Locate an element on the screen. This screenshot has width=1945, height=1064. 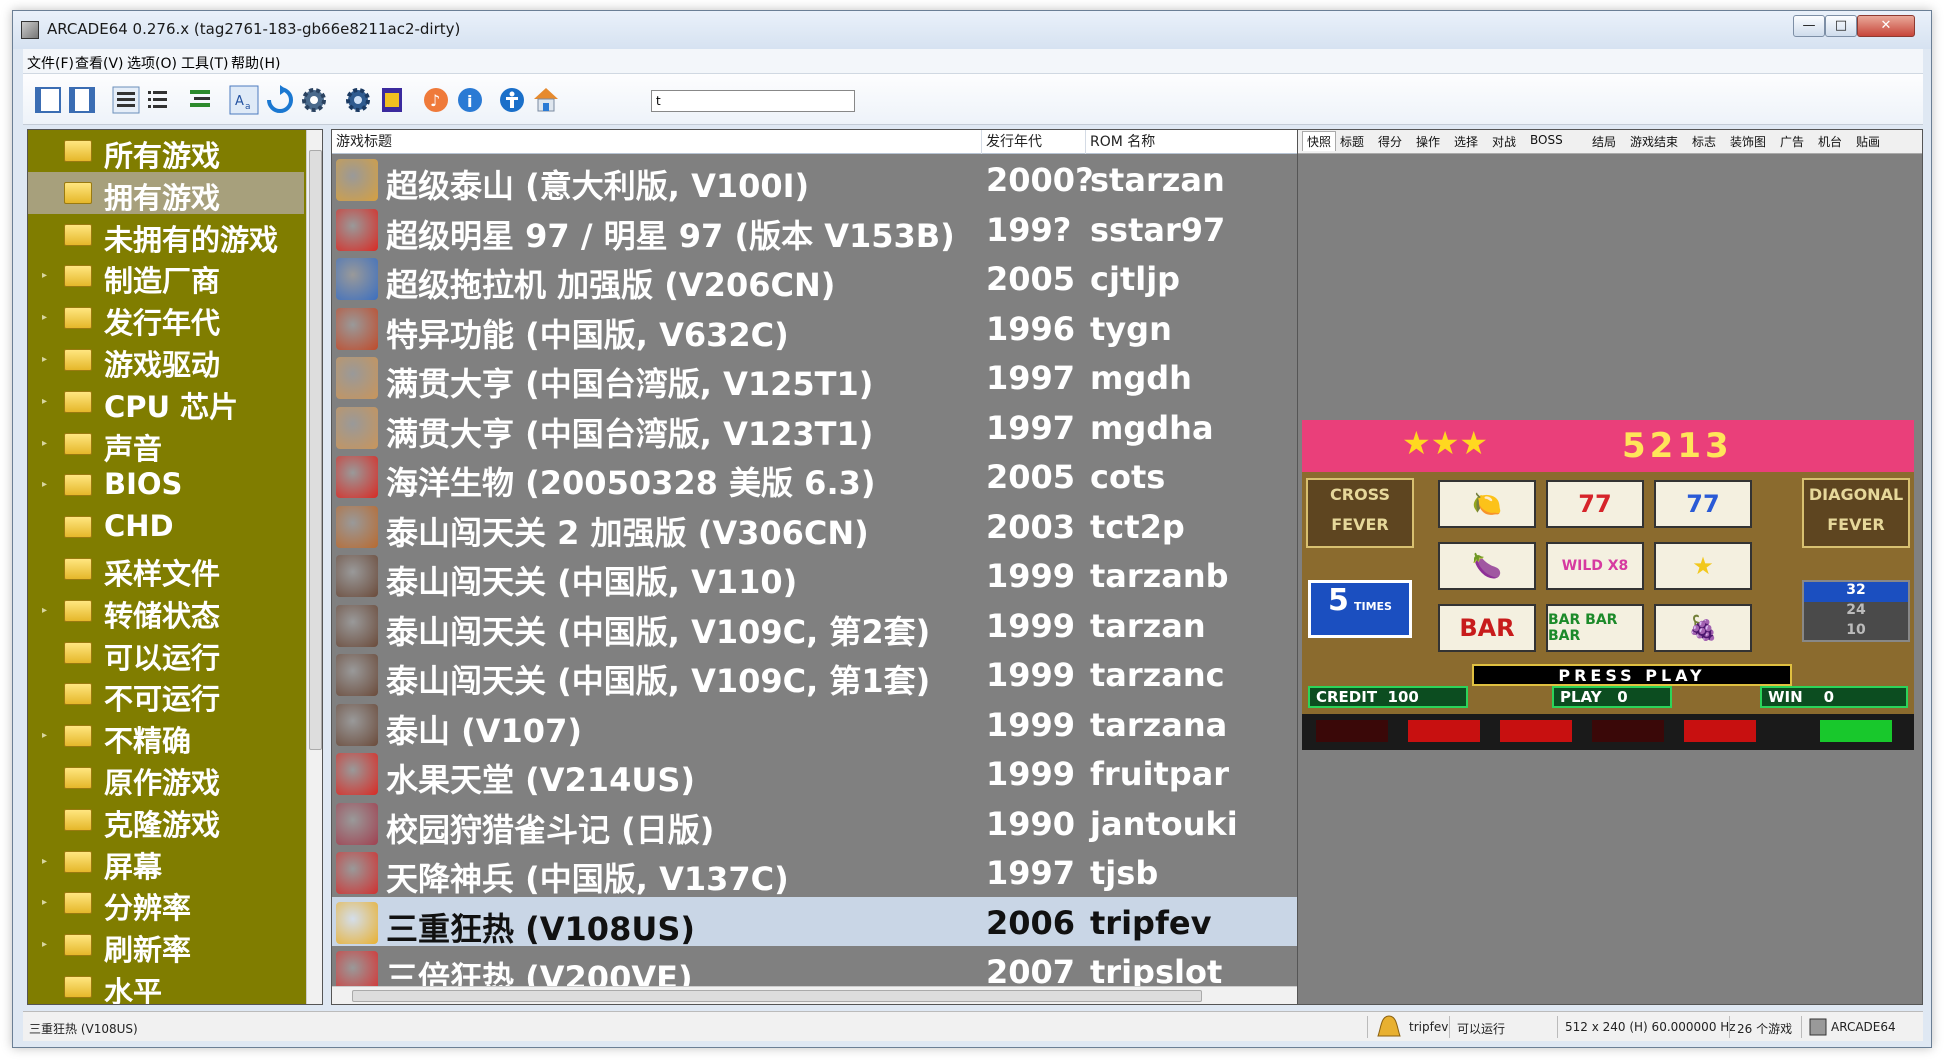
minimize-button: — is located at coordinates (1809, 26).